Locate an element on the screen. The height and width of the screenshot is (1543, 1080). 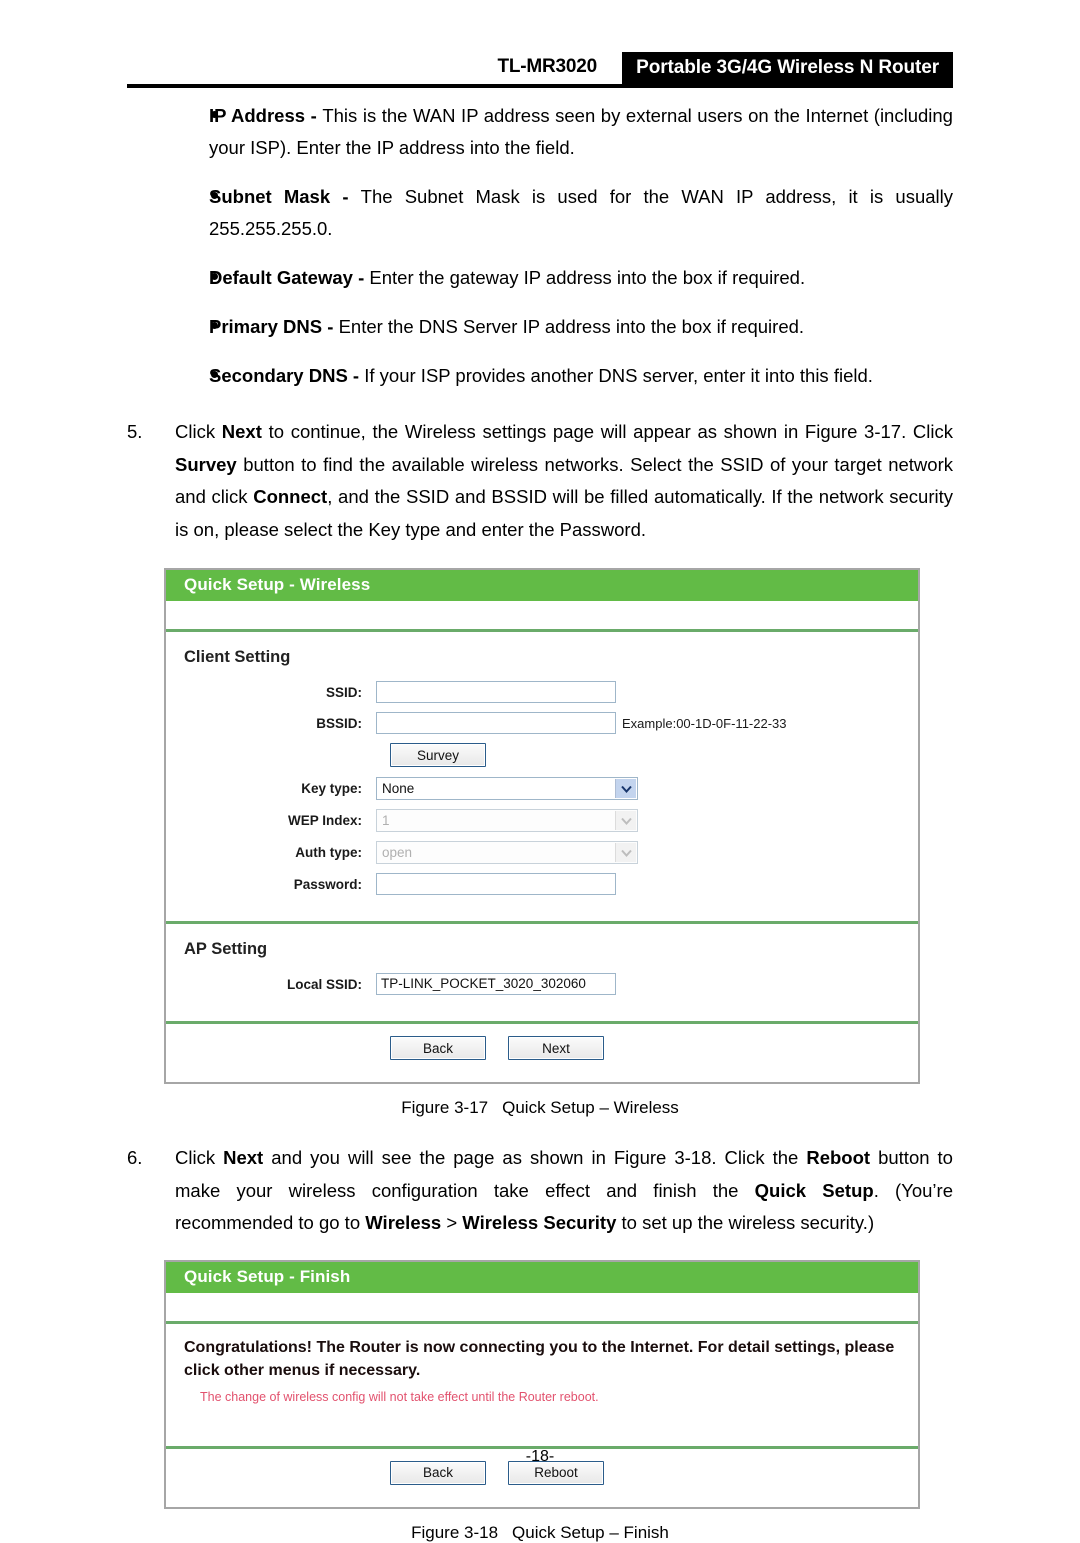
ssid-input is located at coordinates (496, 692).